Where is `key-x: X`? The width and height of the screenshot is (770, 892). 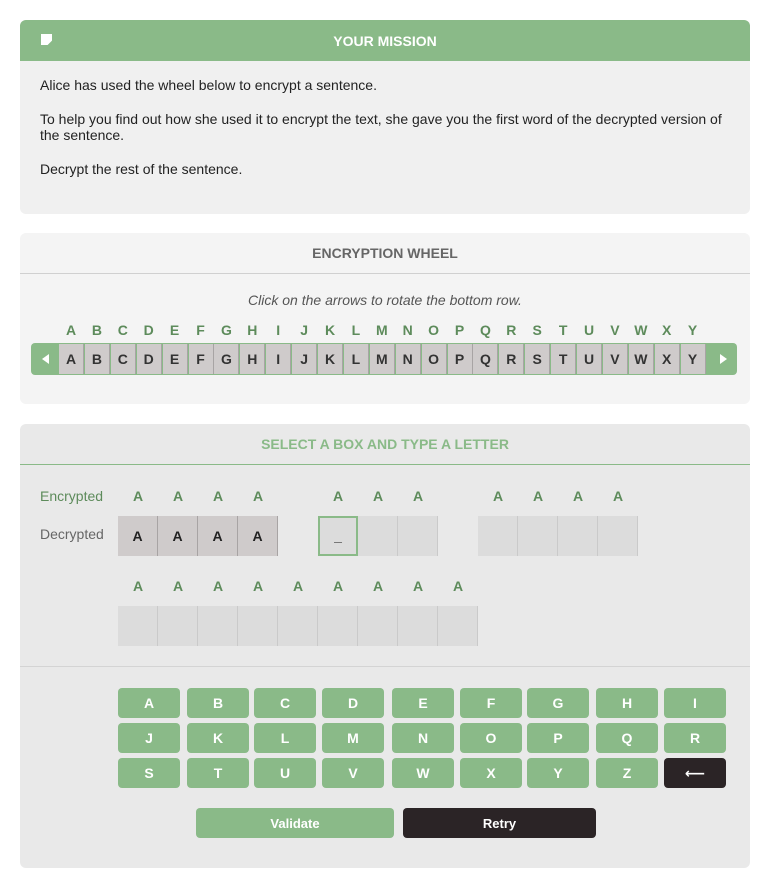 key-x: X is located at coordinates (491, 773).